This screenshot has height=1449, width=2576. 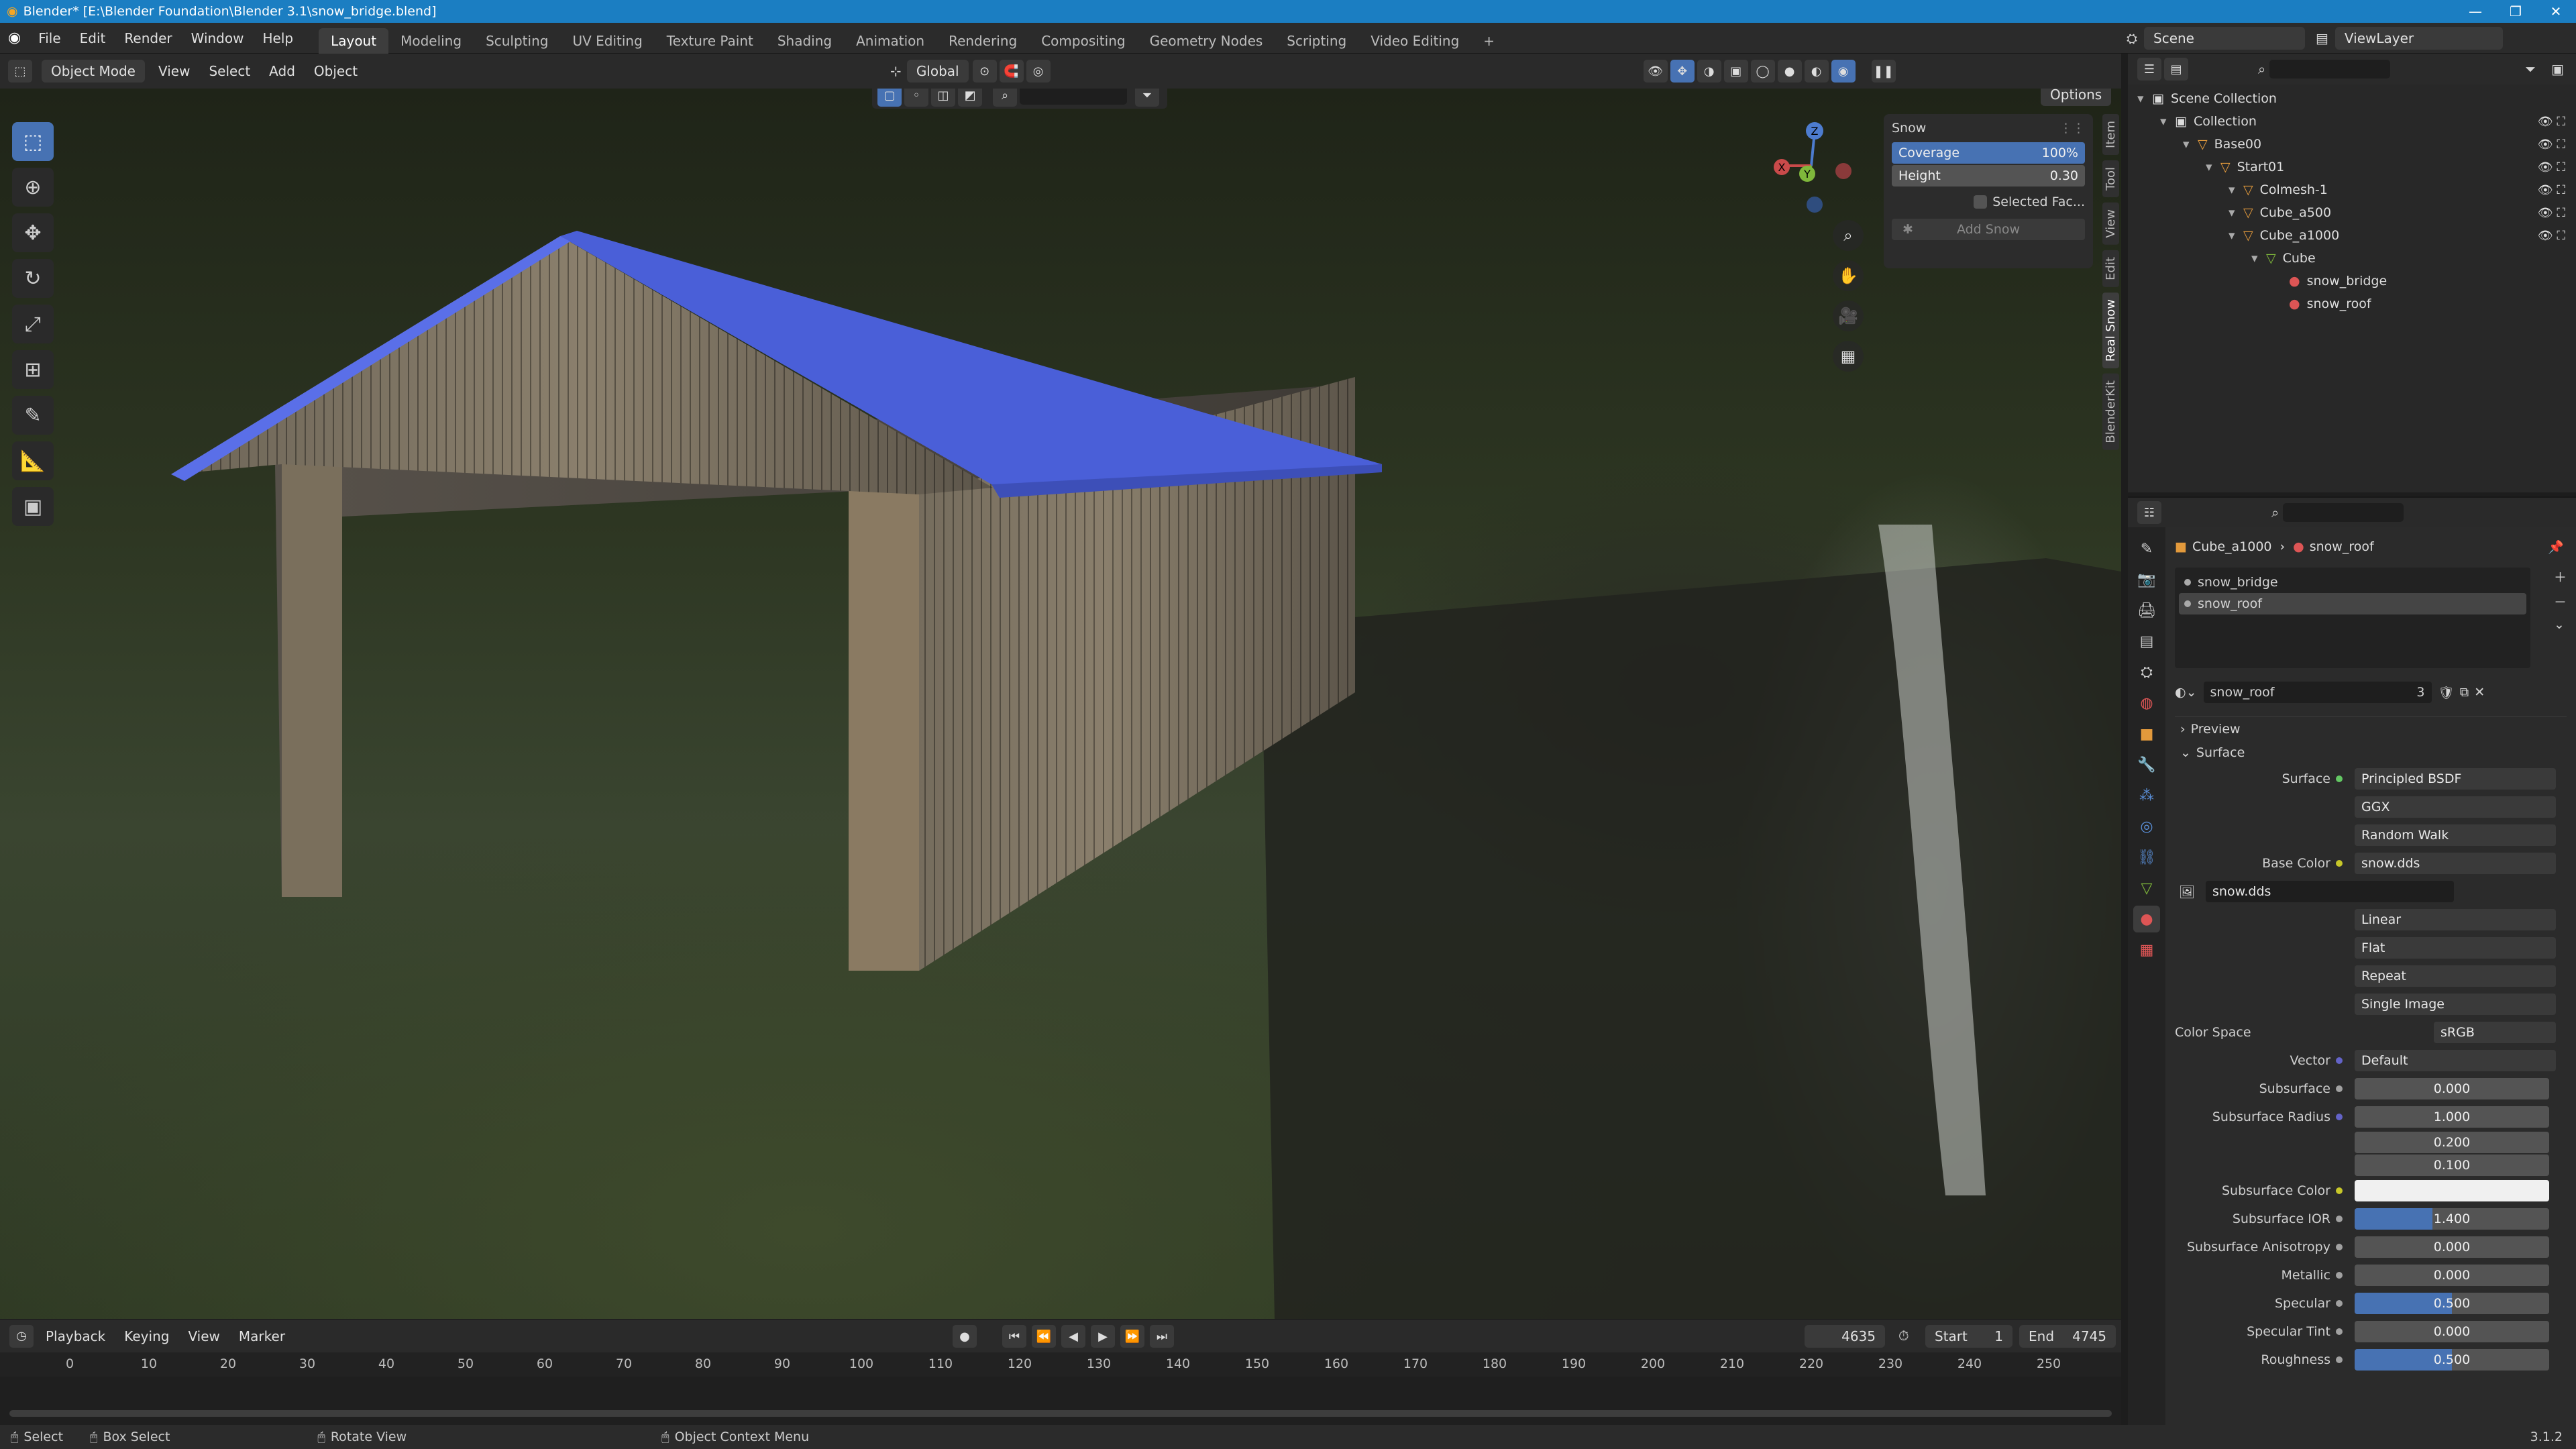 I want to click on tab-sculpting: Sculpting, so click(x=517, y=41).